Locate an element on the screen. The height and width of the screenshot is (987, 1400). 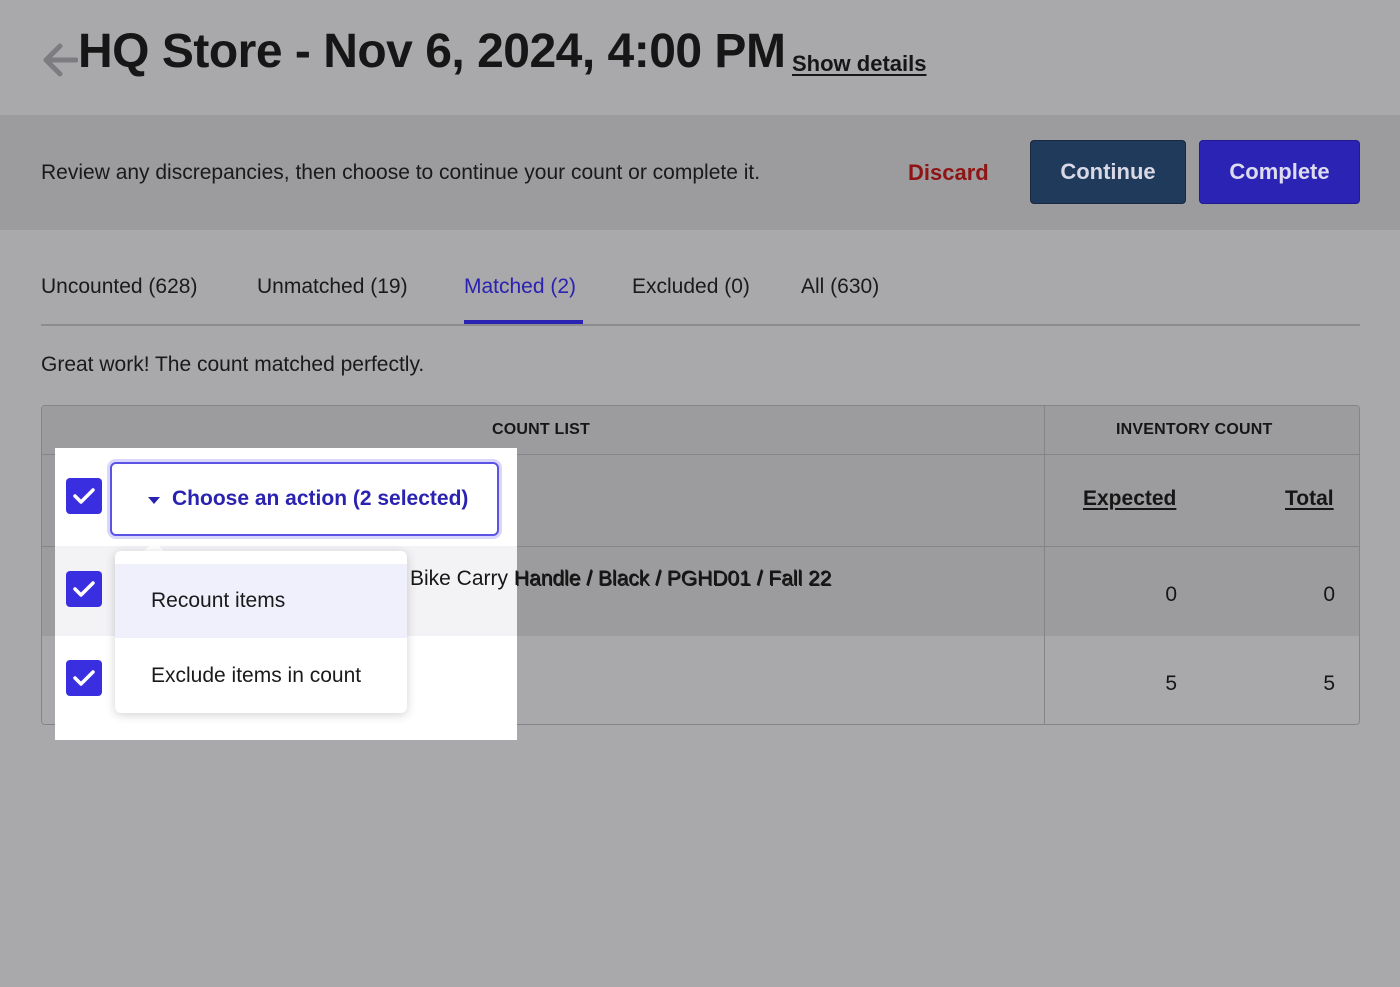
discard-button: Discard is located at coordinates (948, 173).